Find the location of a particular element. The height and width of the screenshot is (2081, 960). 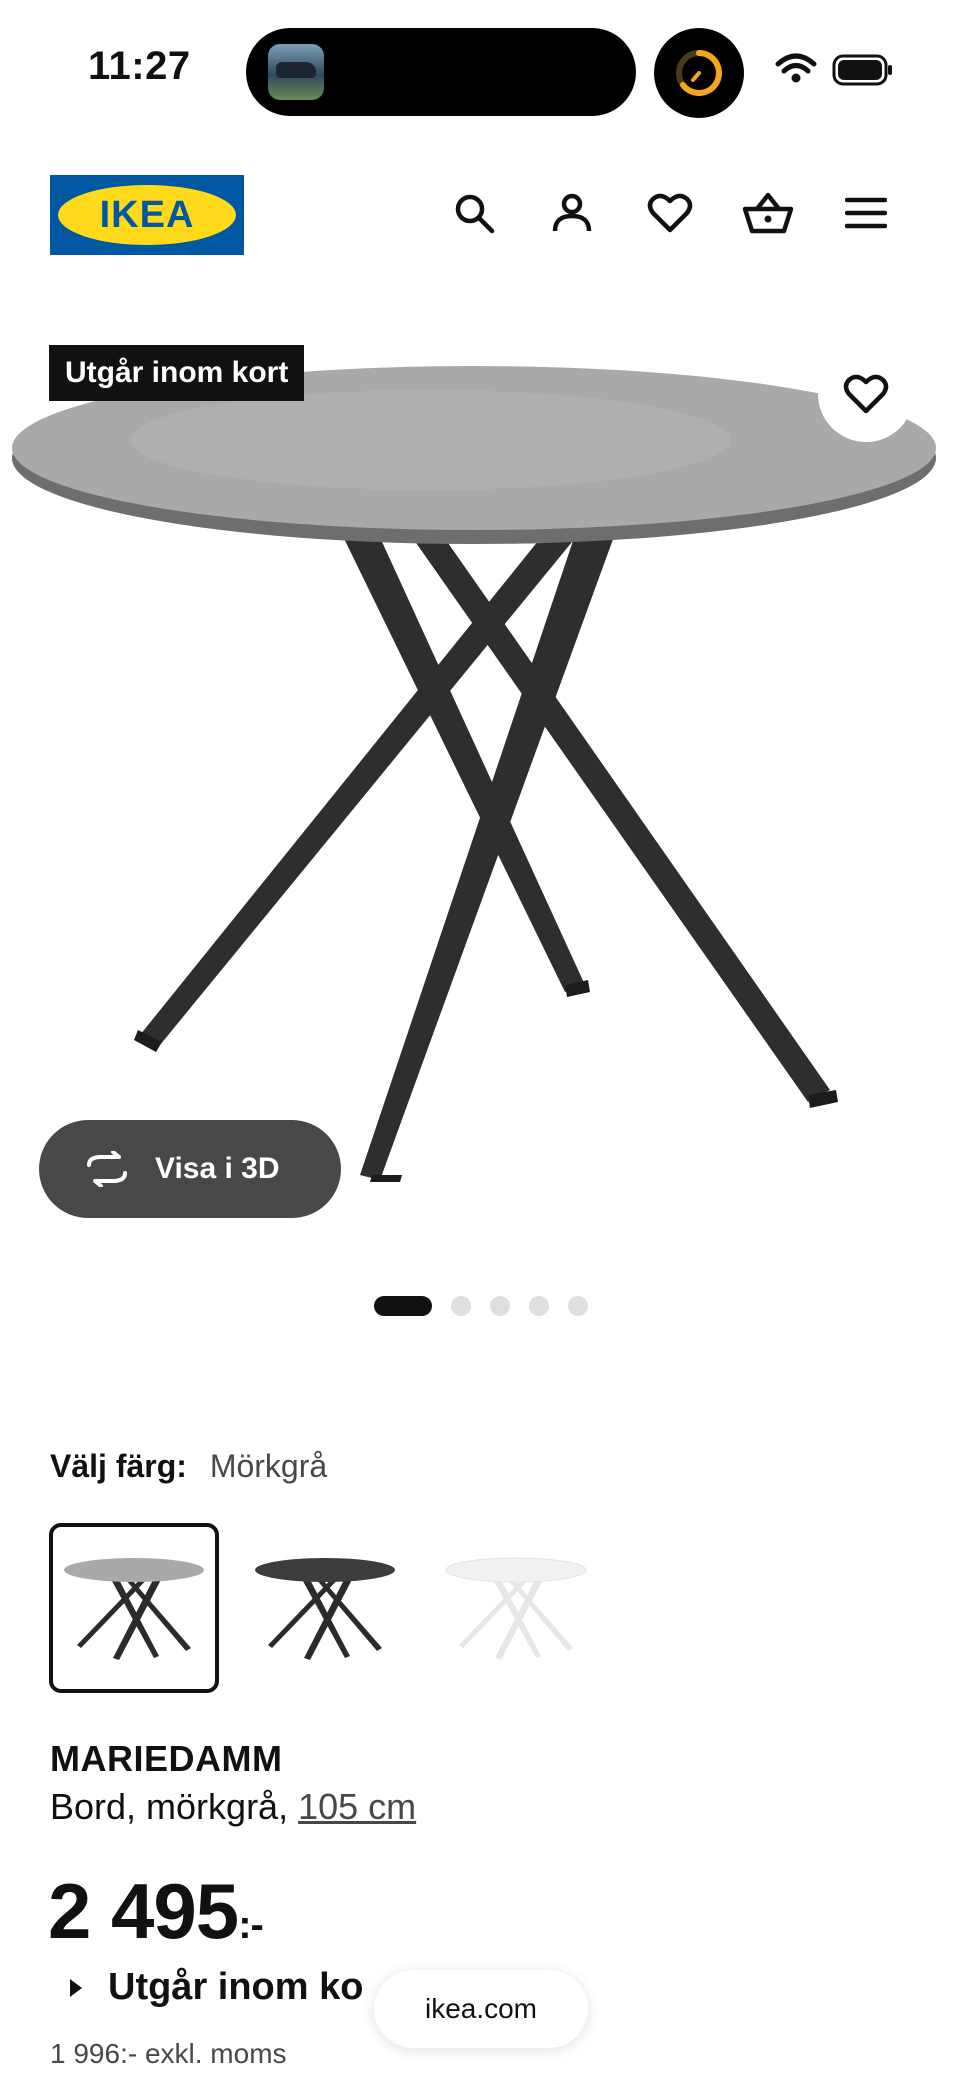

price-excl-vat: 1 996:- exkl. moms is located at coordinates (168, 2053).